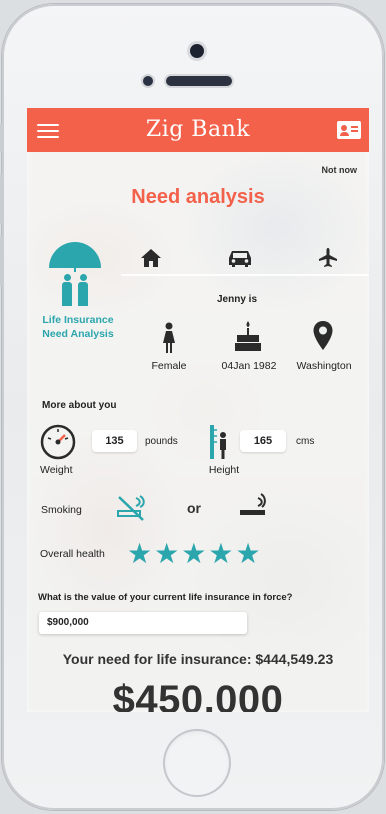  Describe the element at coordinates (253, 506) in the screenshot. I see `smoking-icon` at that location.